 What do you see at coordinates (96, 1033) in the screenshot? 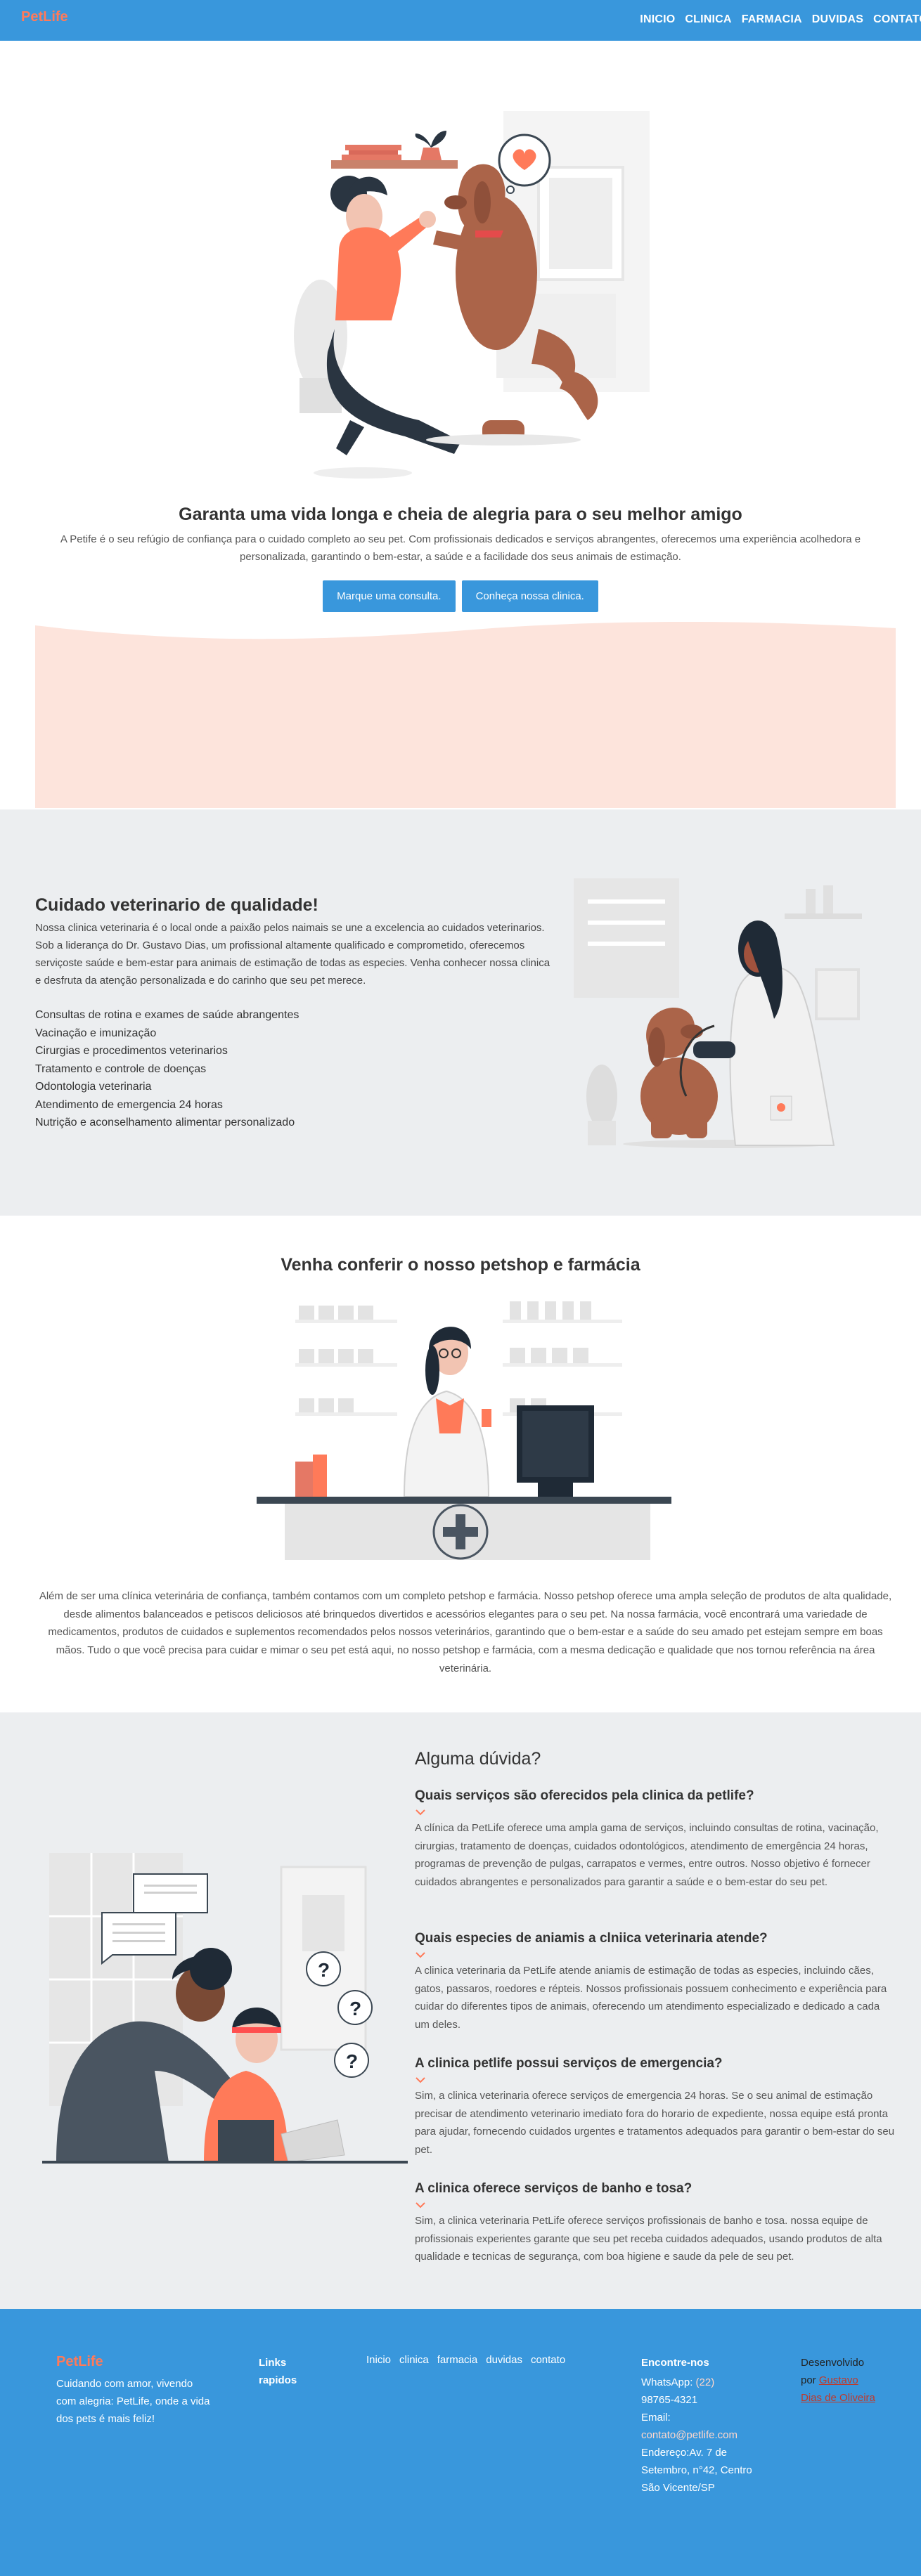
I see `list-item: Vacinação e imunização` at bounding box center [96, 1033].